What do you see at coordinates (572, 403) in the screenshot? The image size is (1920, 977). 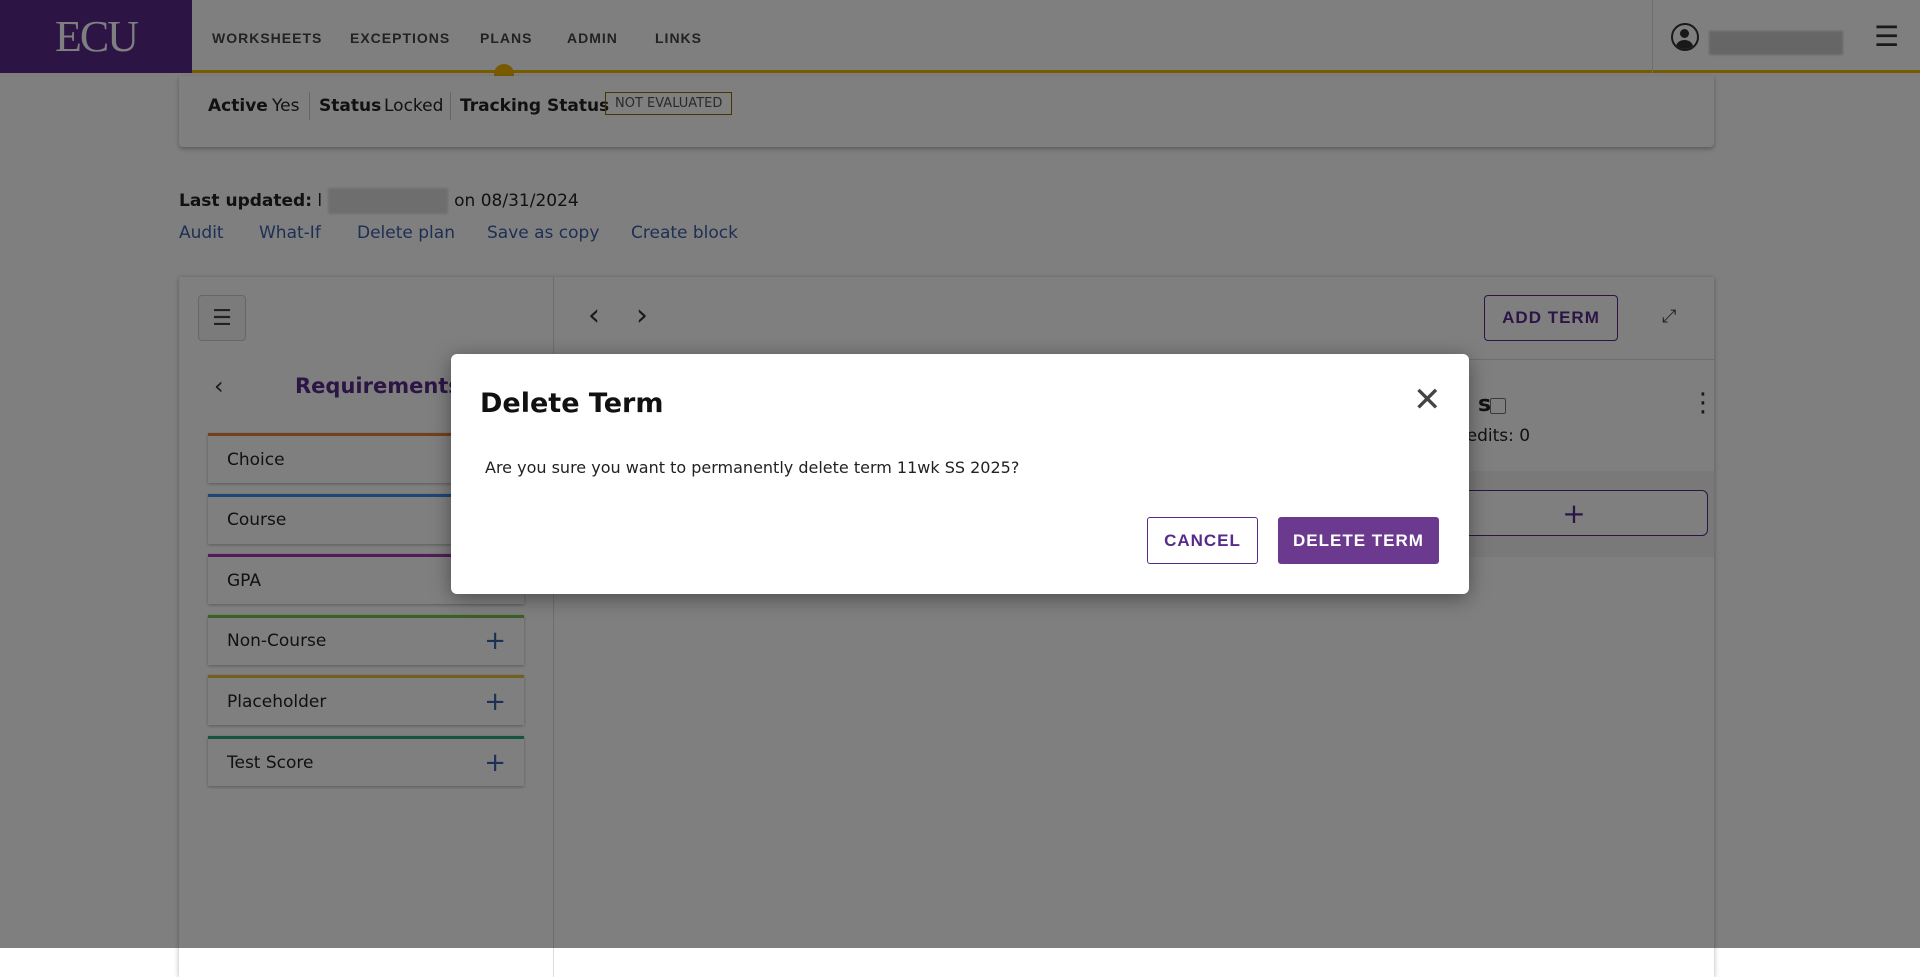 I see `dialog-title: Delete Term` at bounding box center [572, 403].